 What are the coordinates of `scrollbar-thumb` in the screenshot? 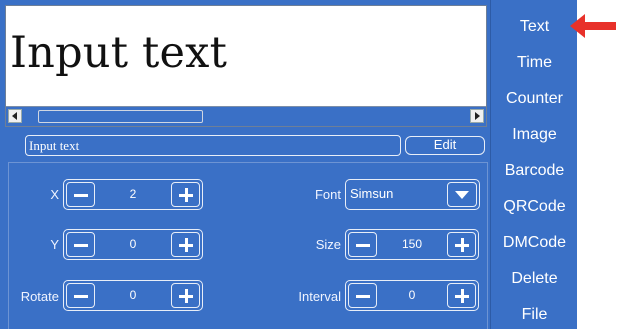 It's located at (120, 116).